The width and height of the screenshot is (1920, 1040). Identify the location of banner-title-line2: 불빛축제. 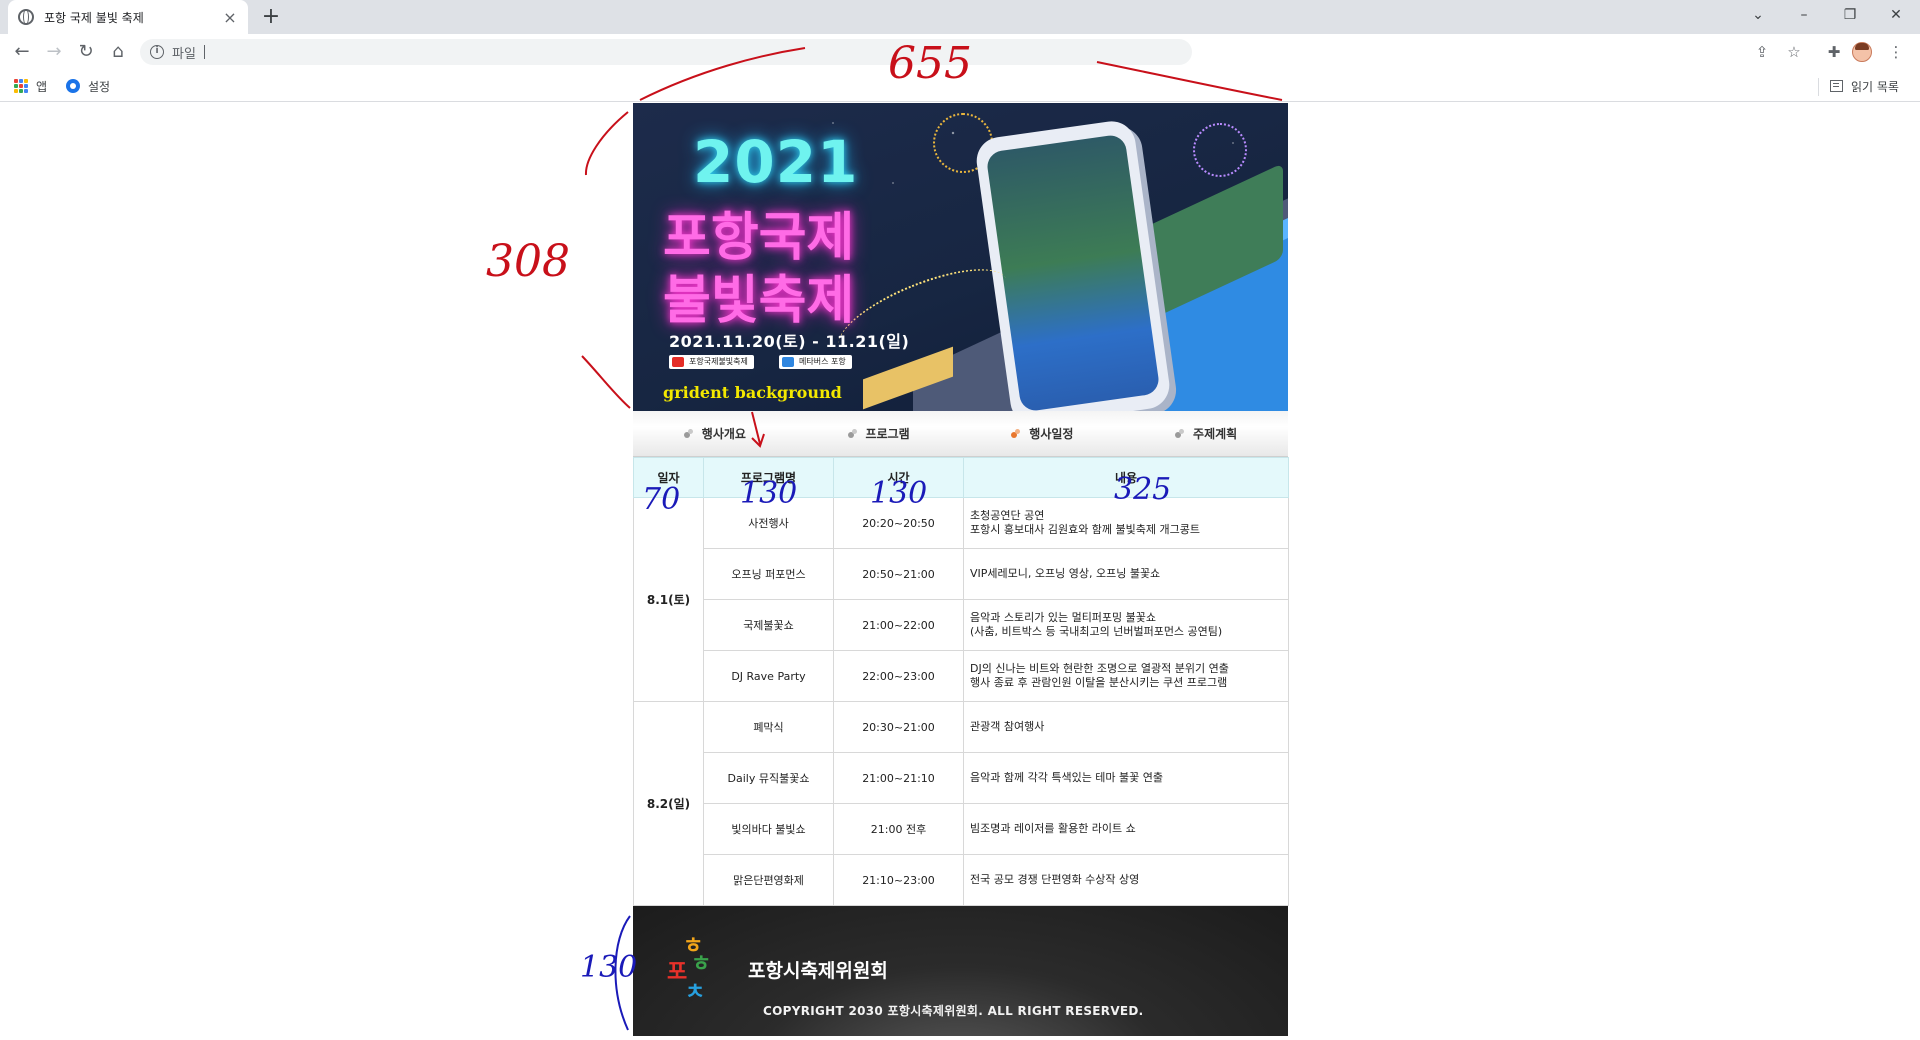
(759, 301).